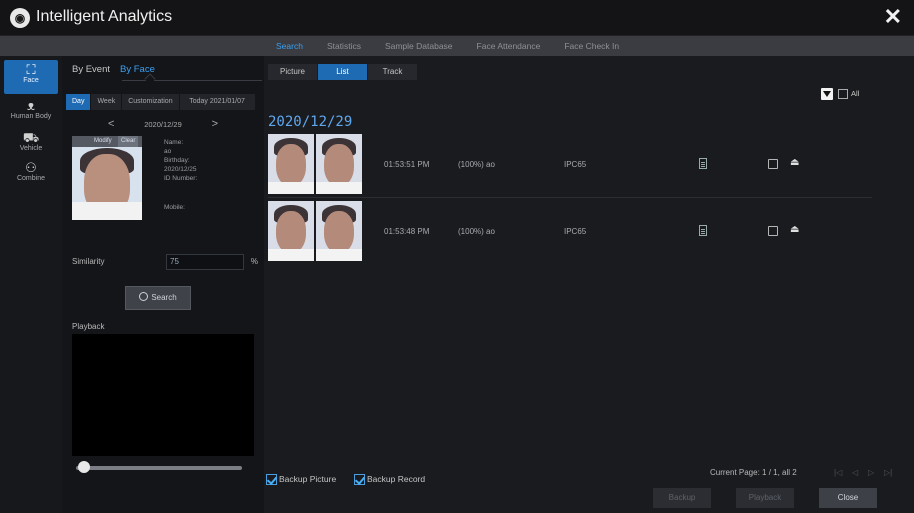 This screenshot has width=914, height=513. I want to click on result-row: 01:53:48 PM (100%) ao IPC65 ⏏, so click(572, 231).